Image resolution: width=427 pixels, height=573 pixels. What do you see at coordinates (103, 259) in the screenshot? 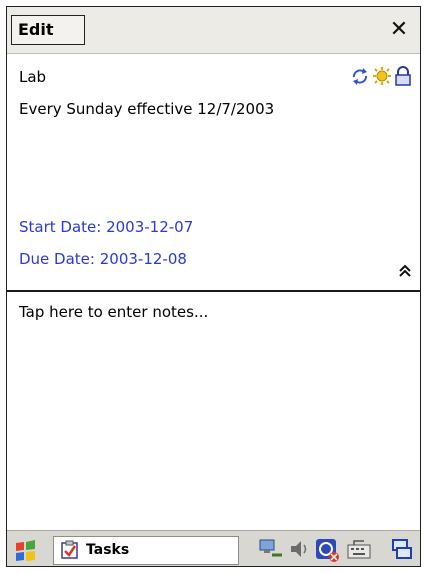
I see `due-date: Due Date: 2003-12-08` at bounding box center [103, 259].